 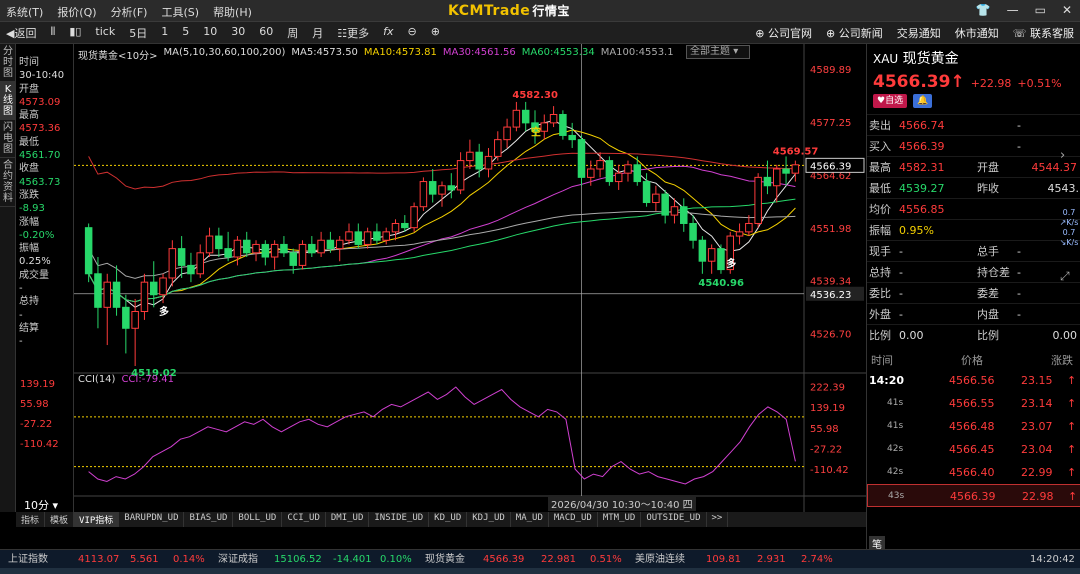 I want to click on add-watchlist-button: ♥自选, so click(x=890, y=101).